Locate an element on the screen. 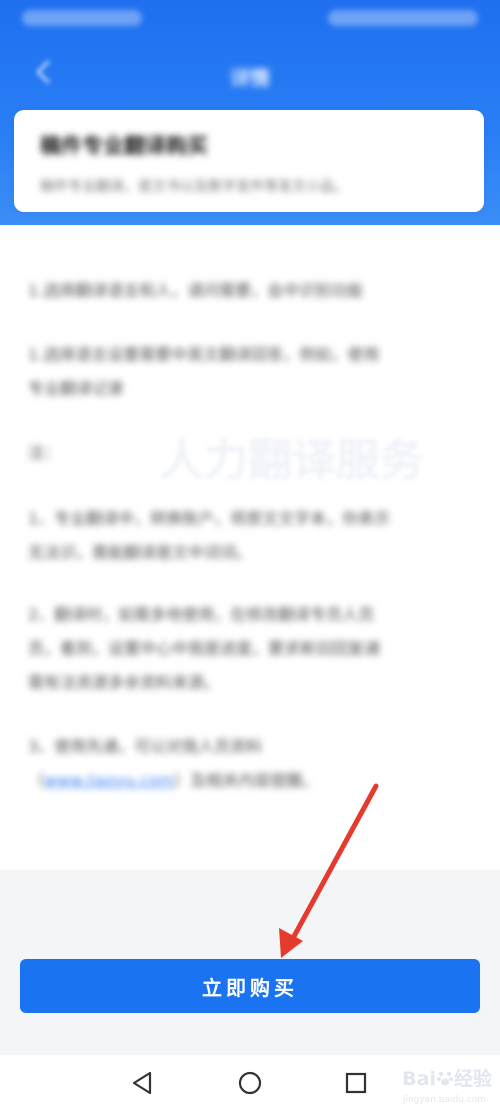  paren-open: （ is located at coordinates (36, 780).